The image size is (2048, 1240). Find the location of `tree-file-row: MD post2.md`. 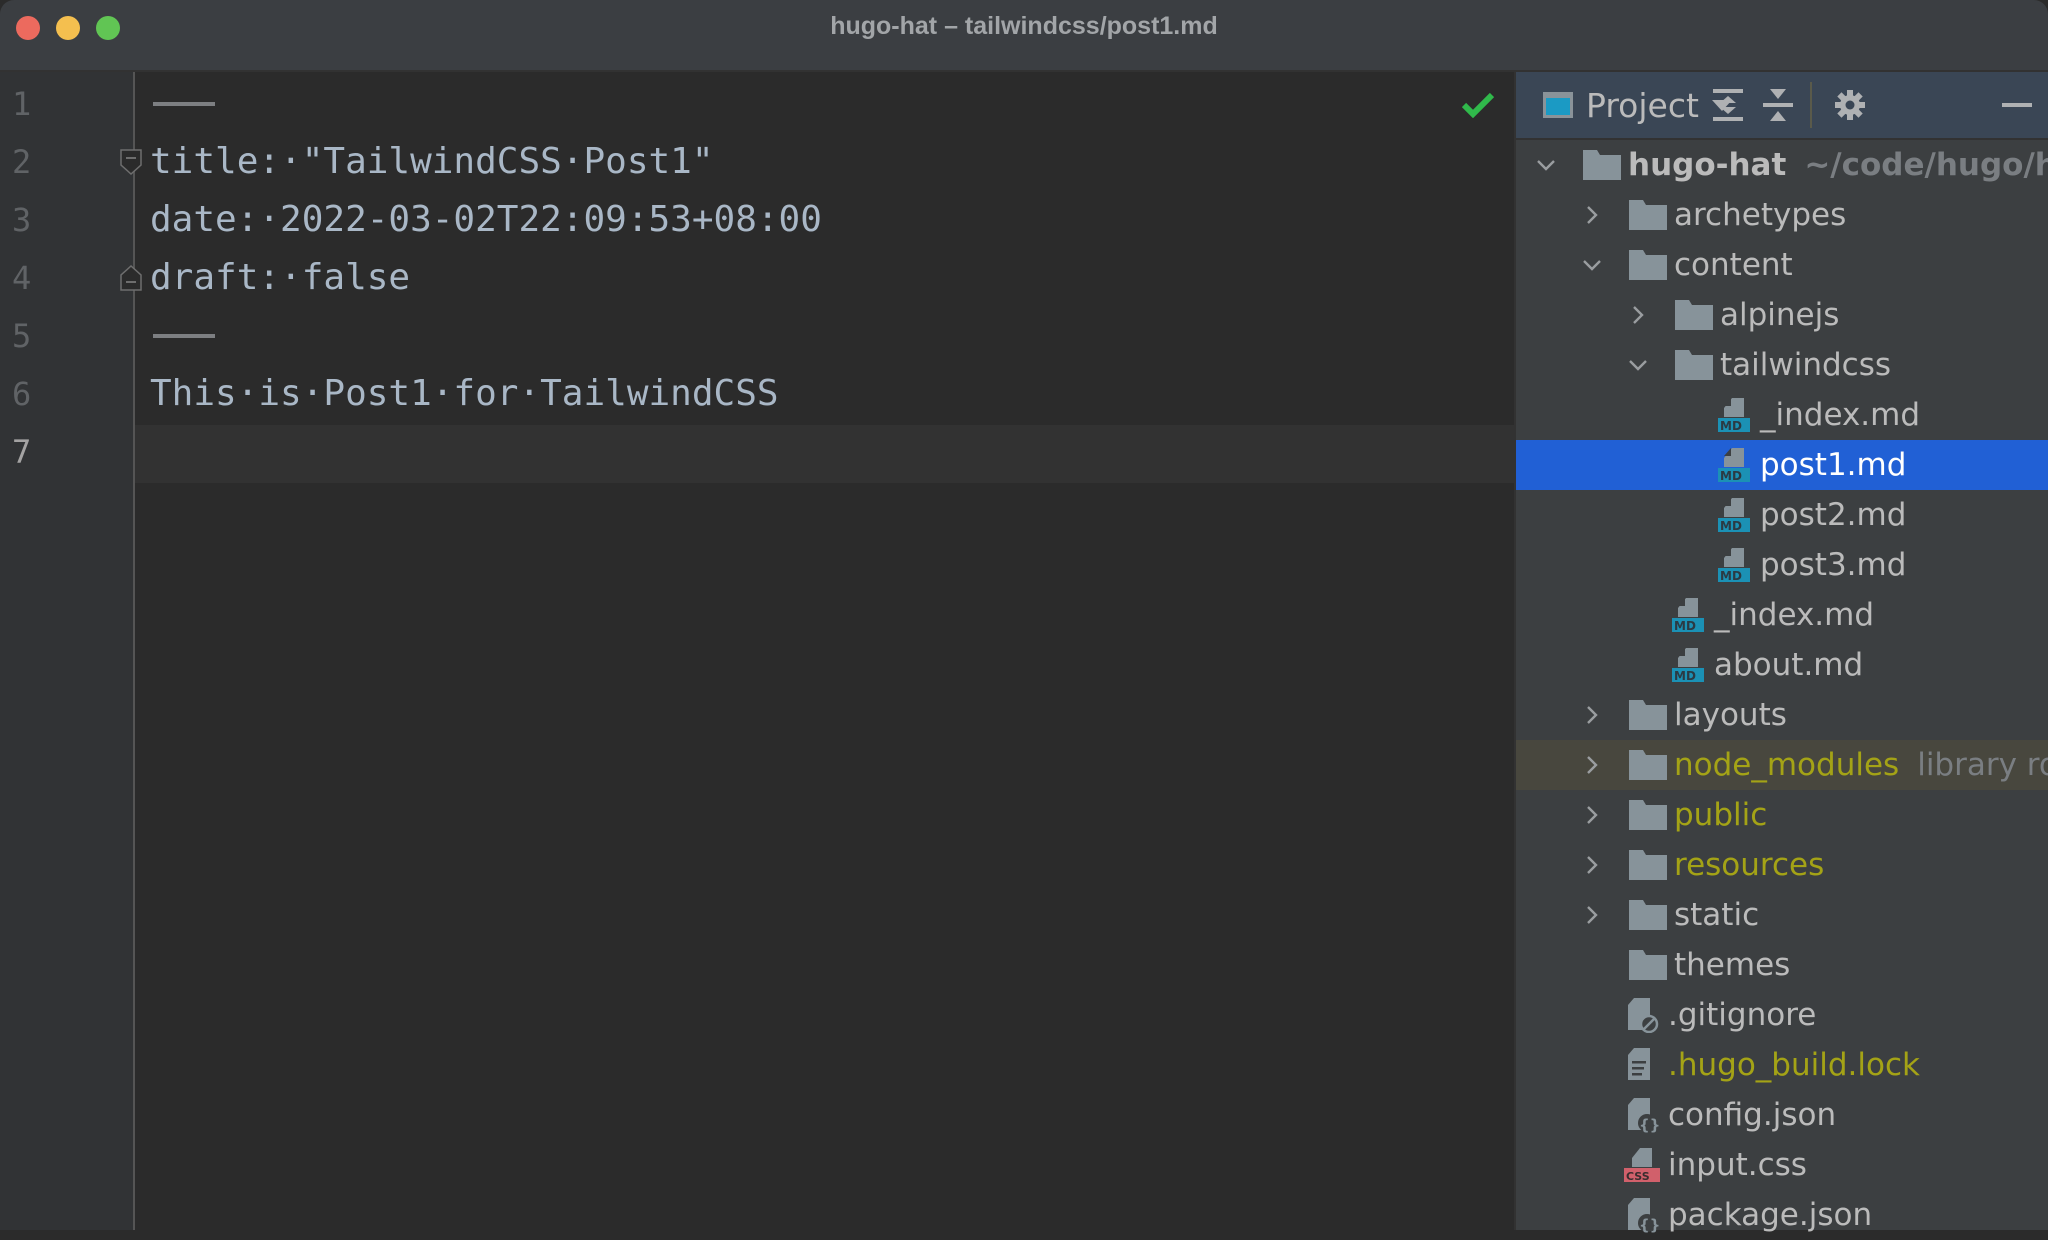

tree-file-row: MD post2.md is located at coordinates (1782, 515).